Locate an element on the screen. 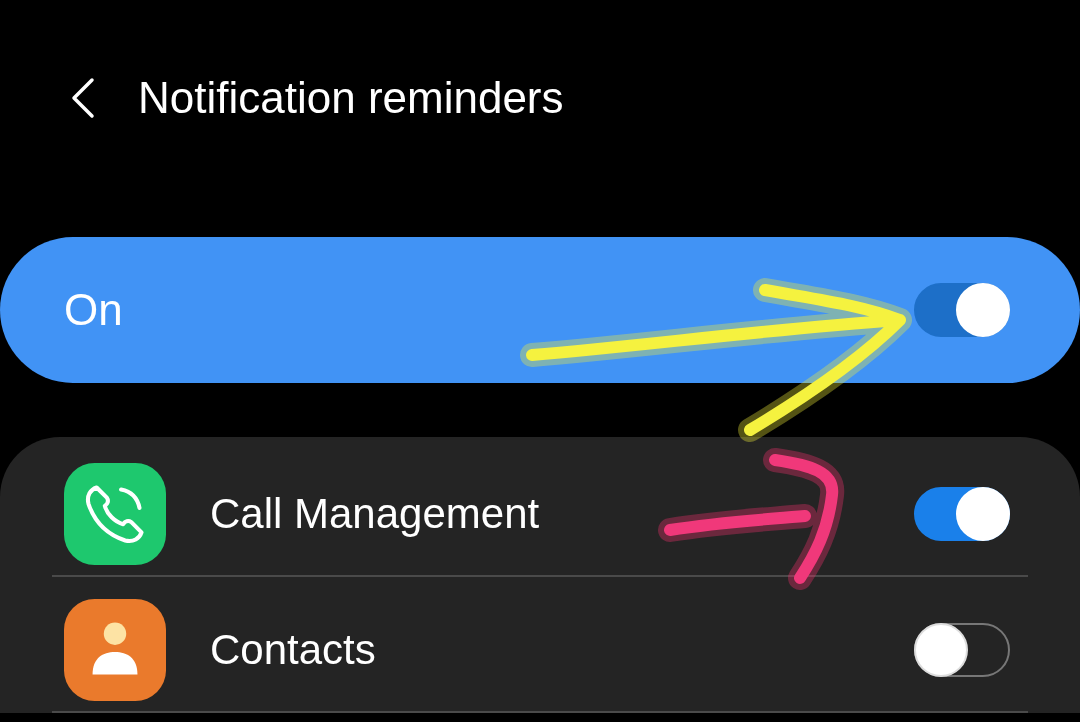 The height and width of the screenshot is (722, 1080). app-name: Call Management is located at coordinates (375, 514).